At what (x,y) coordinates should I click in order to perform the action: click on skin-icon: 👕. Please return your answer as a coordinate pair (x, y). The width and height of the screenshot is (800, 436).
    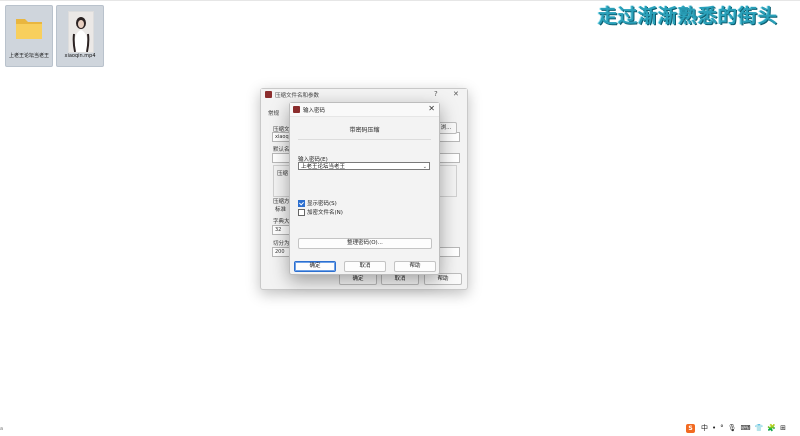
    Looking at the image, I should click on (759, 428).